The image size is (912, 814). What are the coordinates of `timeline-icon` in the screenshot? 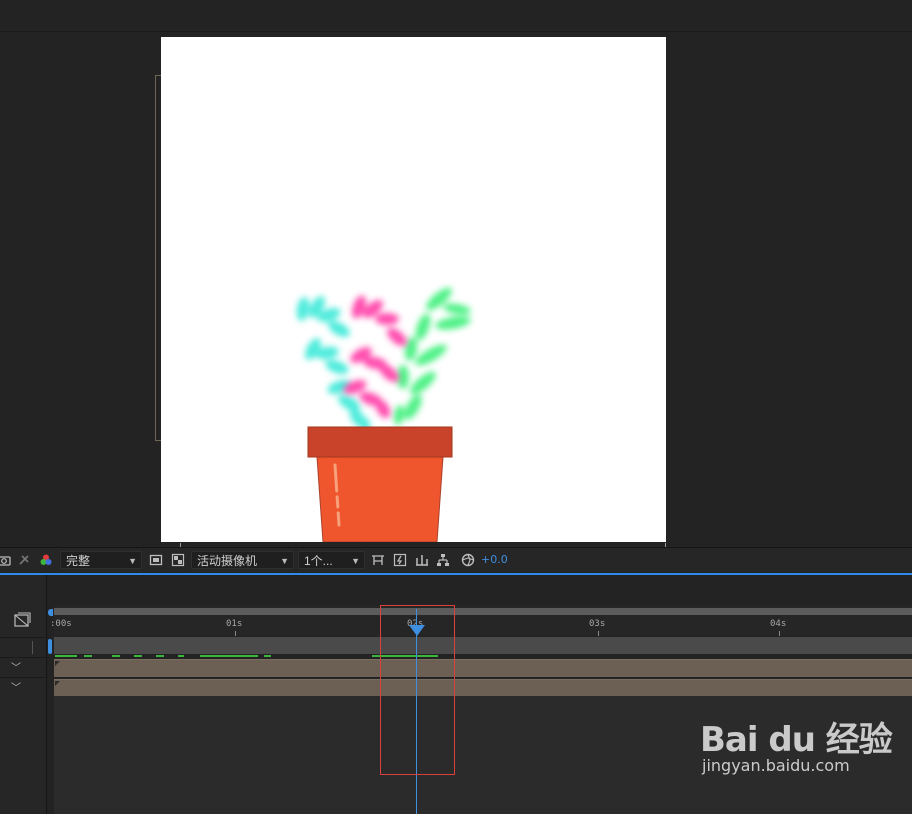 It's located at (422, 560).